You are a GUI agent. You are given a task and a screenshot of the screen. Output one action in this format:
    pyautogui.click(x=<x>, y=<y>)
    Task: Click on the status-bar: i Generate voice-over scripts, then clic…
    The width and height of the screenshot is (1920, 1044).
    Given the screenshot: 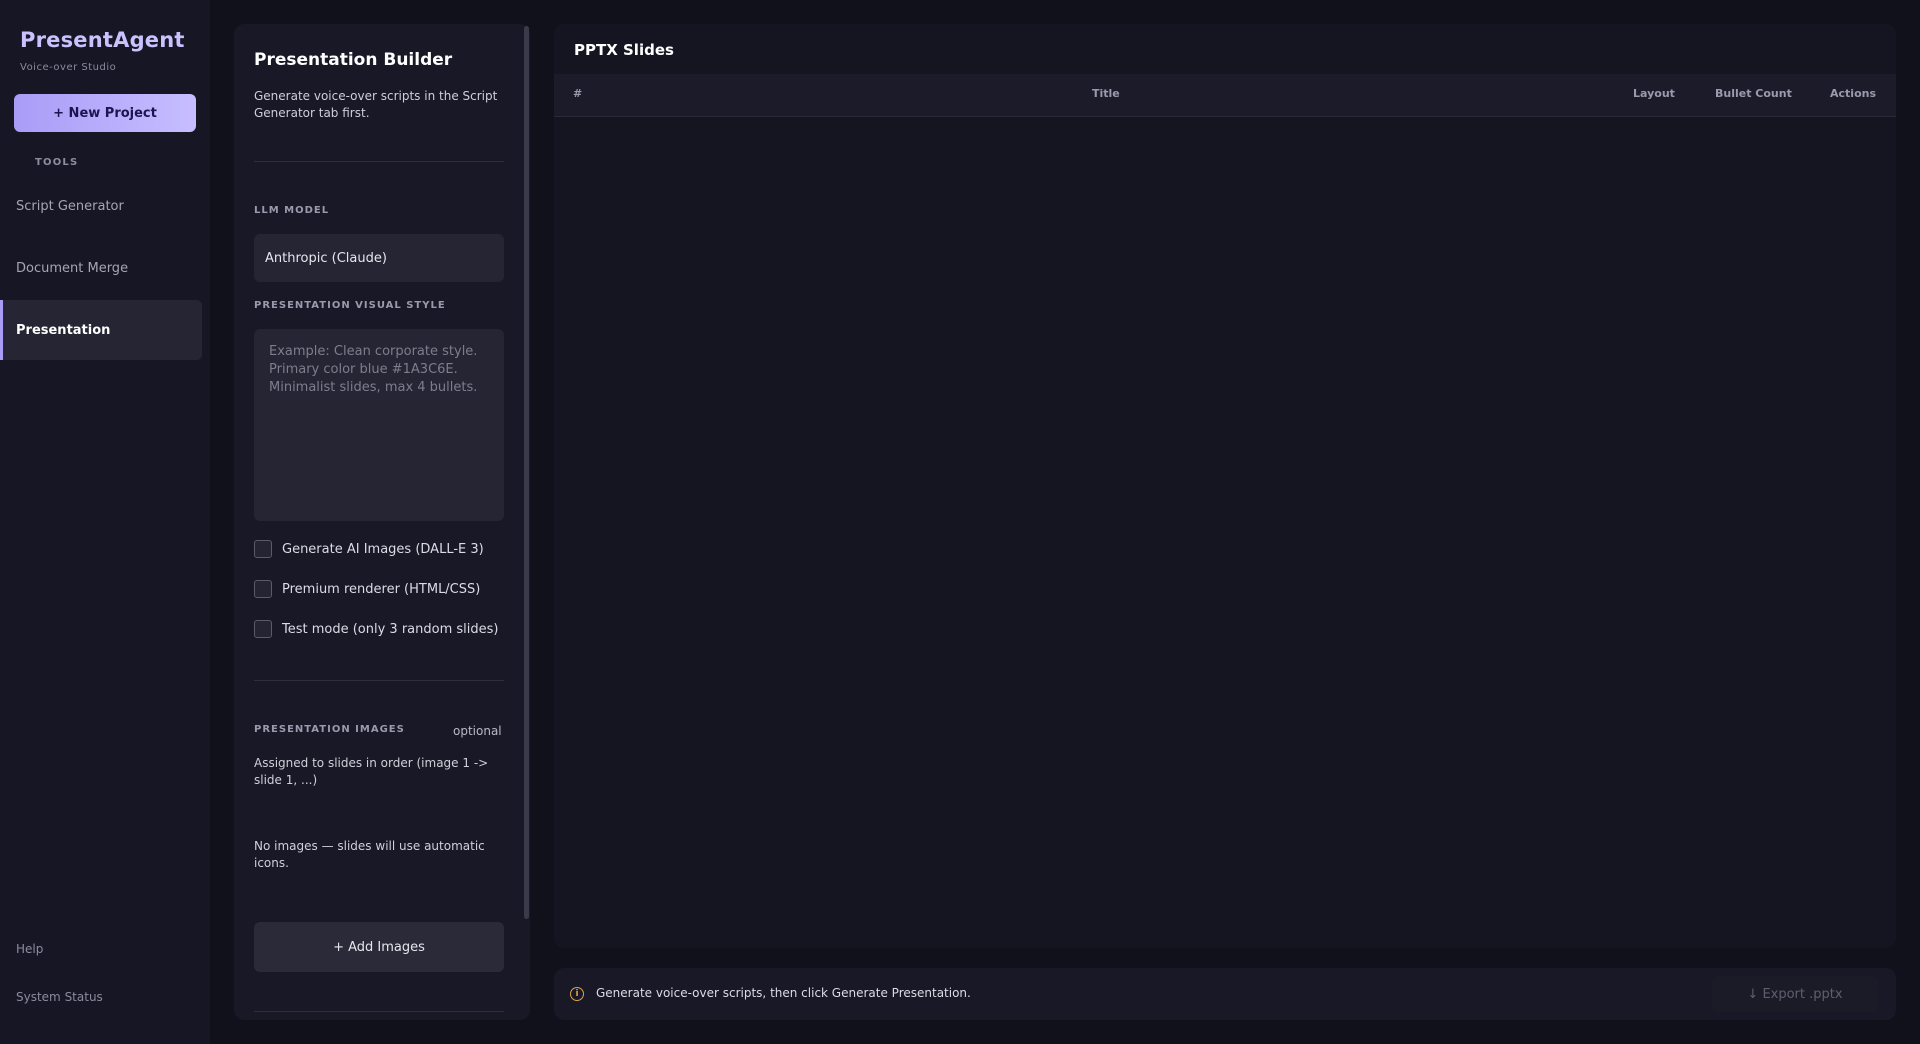 What is the action you would take?
    pyautogui.click(x=1225, y=994)
    